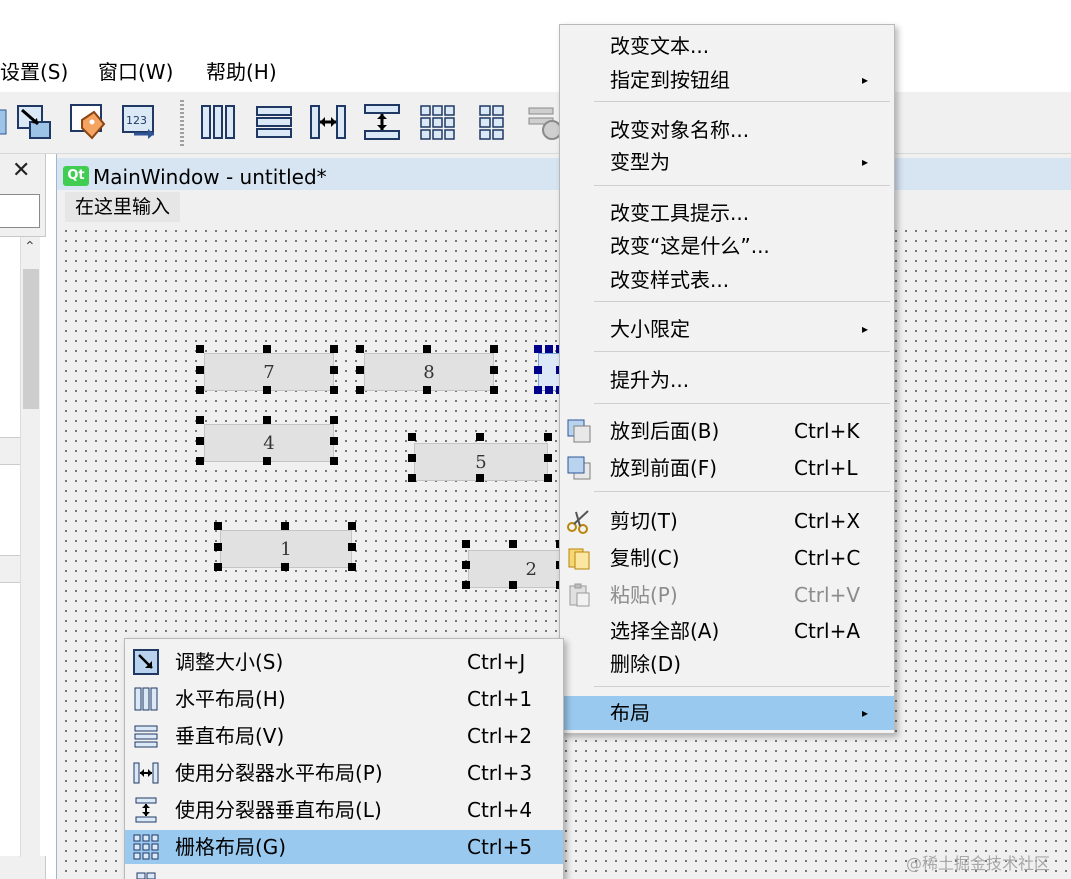  Describe the element at coordinates (344, 773) in the screenshot. I see `submenu-item-splitter-horizontal: 使用分裂器水平布局(P) Ctrl+3` at that location.